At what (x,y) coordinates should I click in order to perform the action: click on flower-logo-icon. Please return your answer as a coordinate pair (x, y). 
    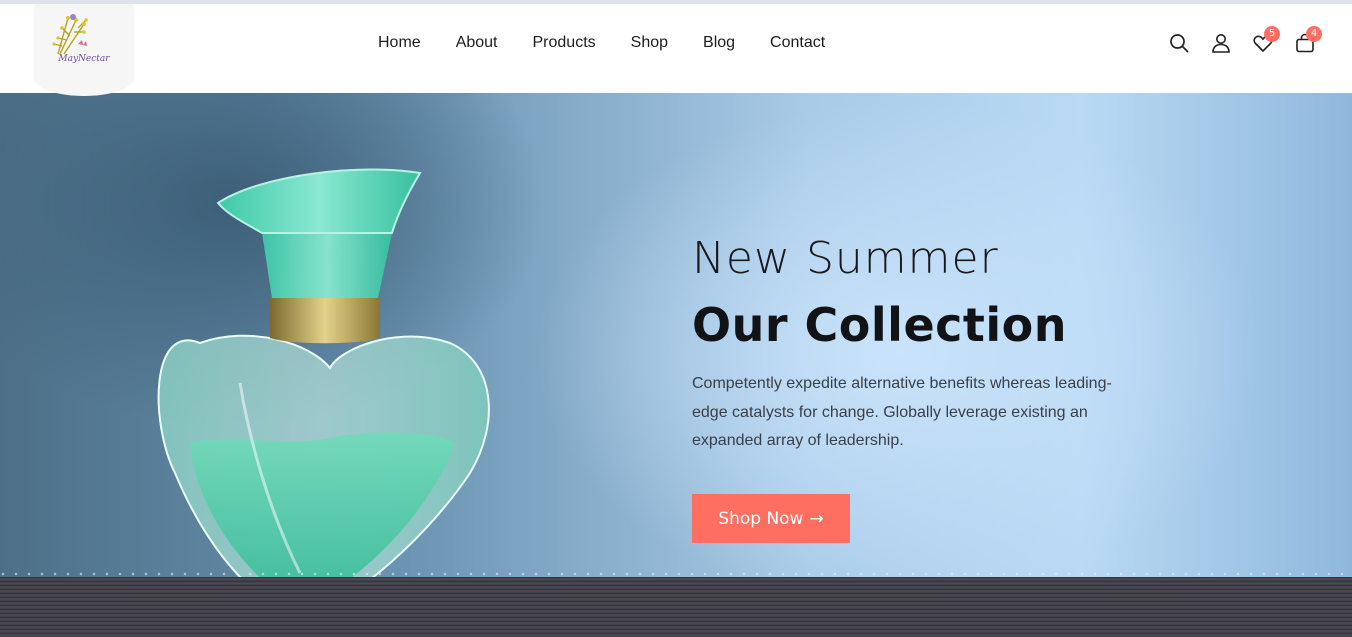
    Looking at the image, I should click on (70, 34).